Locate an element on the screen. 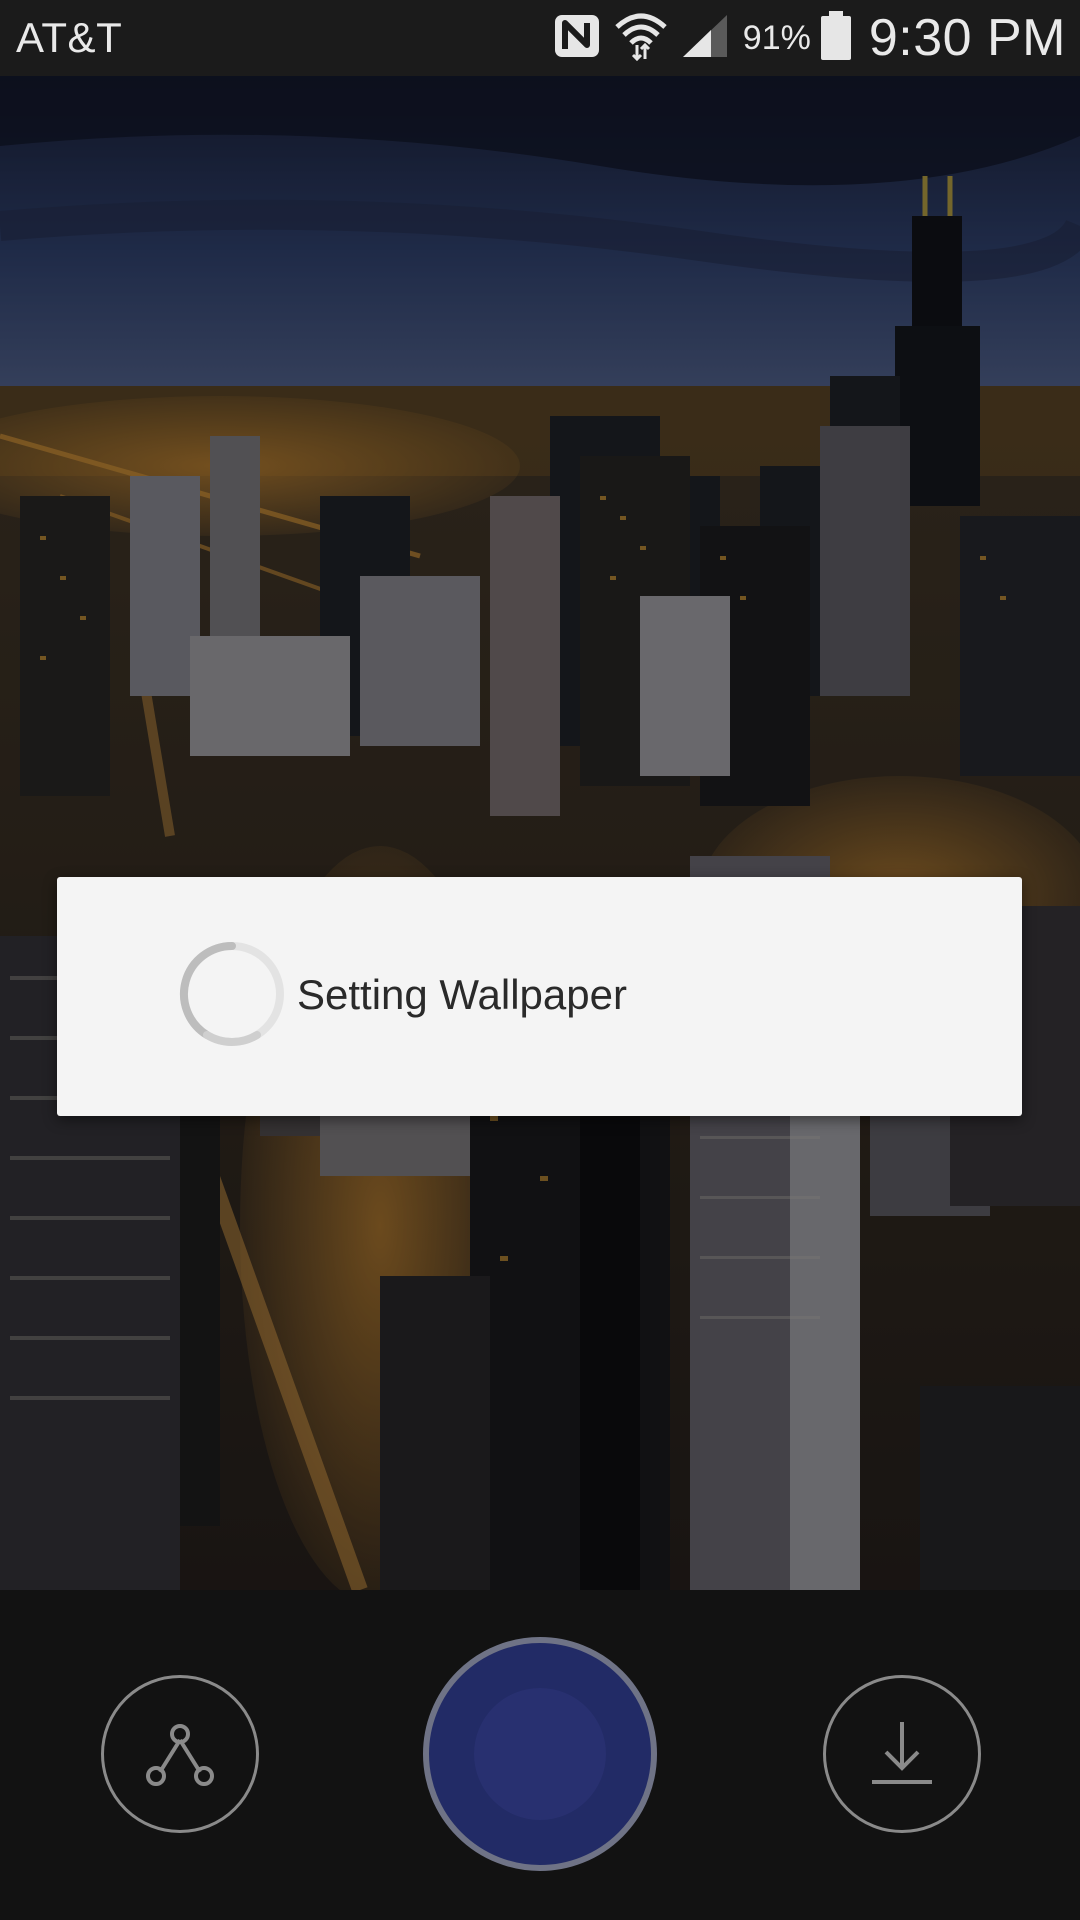  battery-icon is located at coordinates (836, 38).